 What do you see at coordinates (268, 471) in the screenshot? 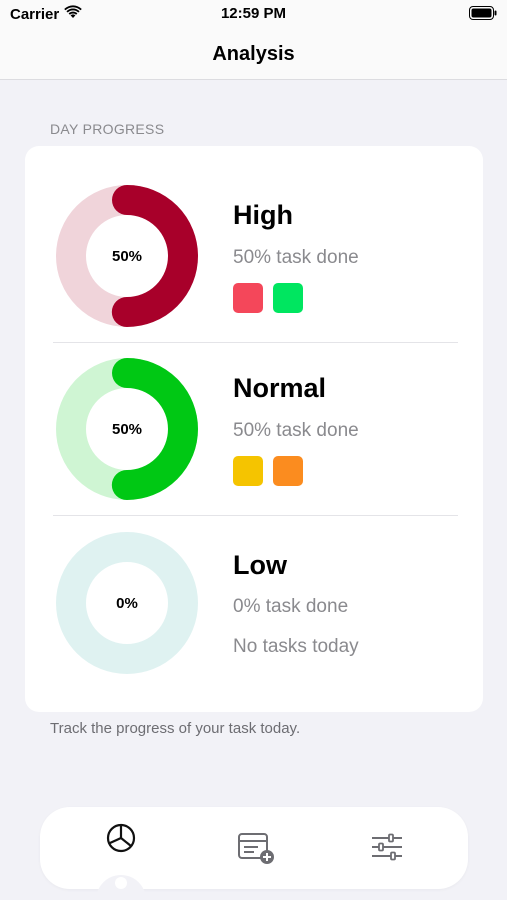
I see `swatches-normal` at bounding box center [268, 471].